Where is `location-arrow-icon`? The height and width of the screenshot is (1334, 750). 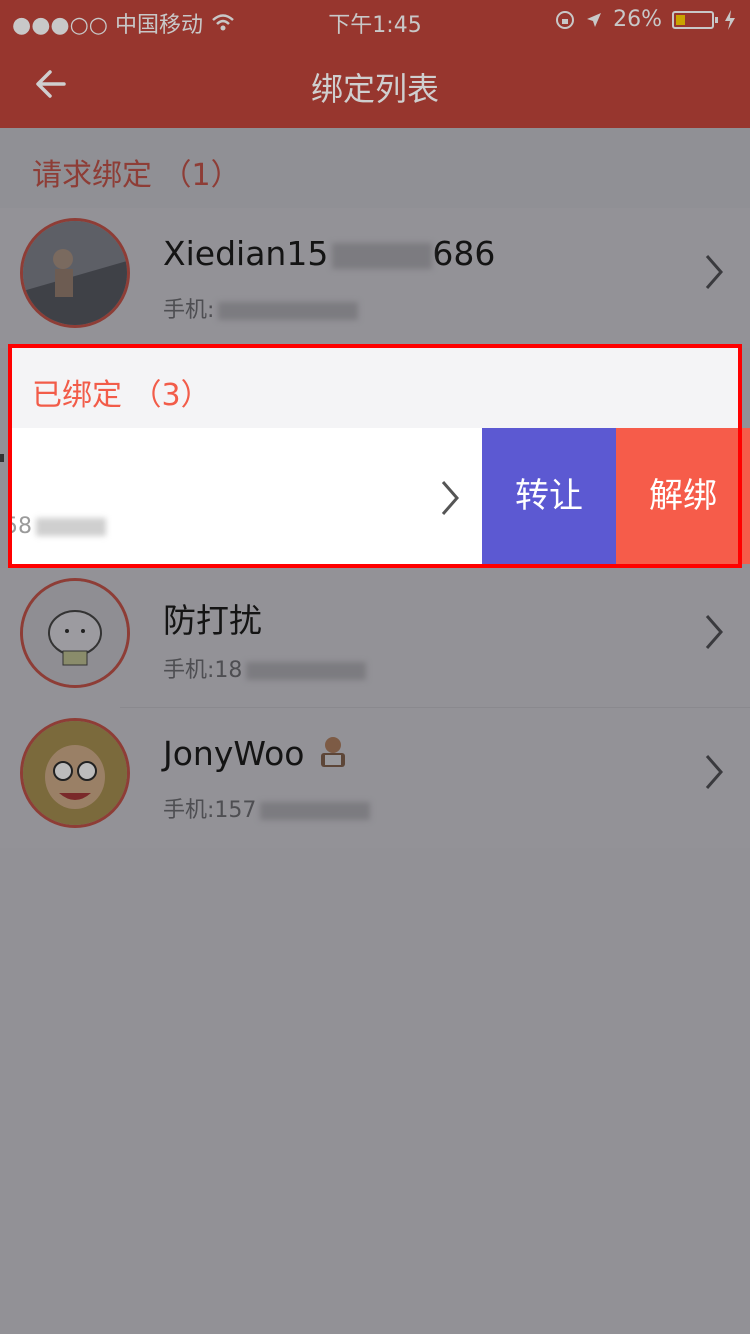 location-arrow-icon is located at coordinates (594, 19).